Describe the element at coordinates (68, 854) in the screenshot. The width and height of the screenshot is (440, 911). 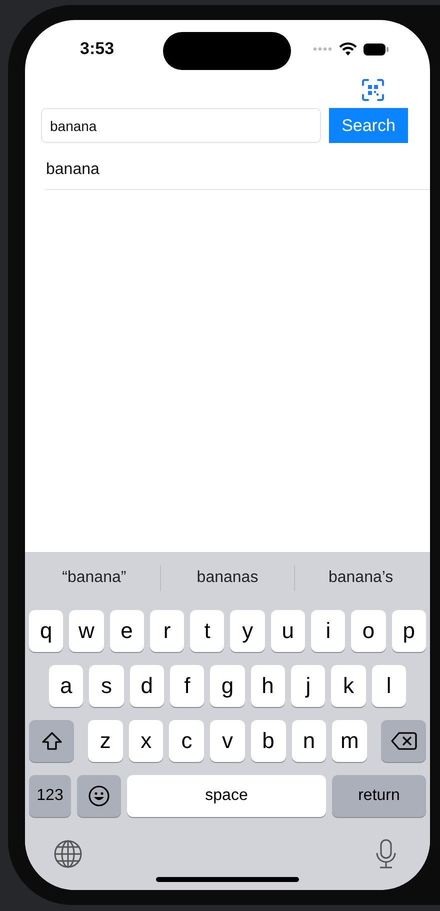
I see `globe-icon` at that location.